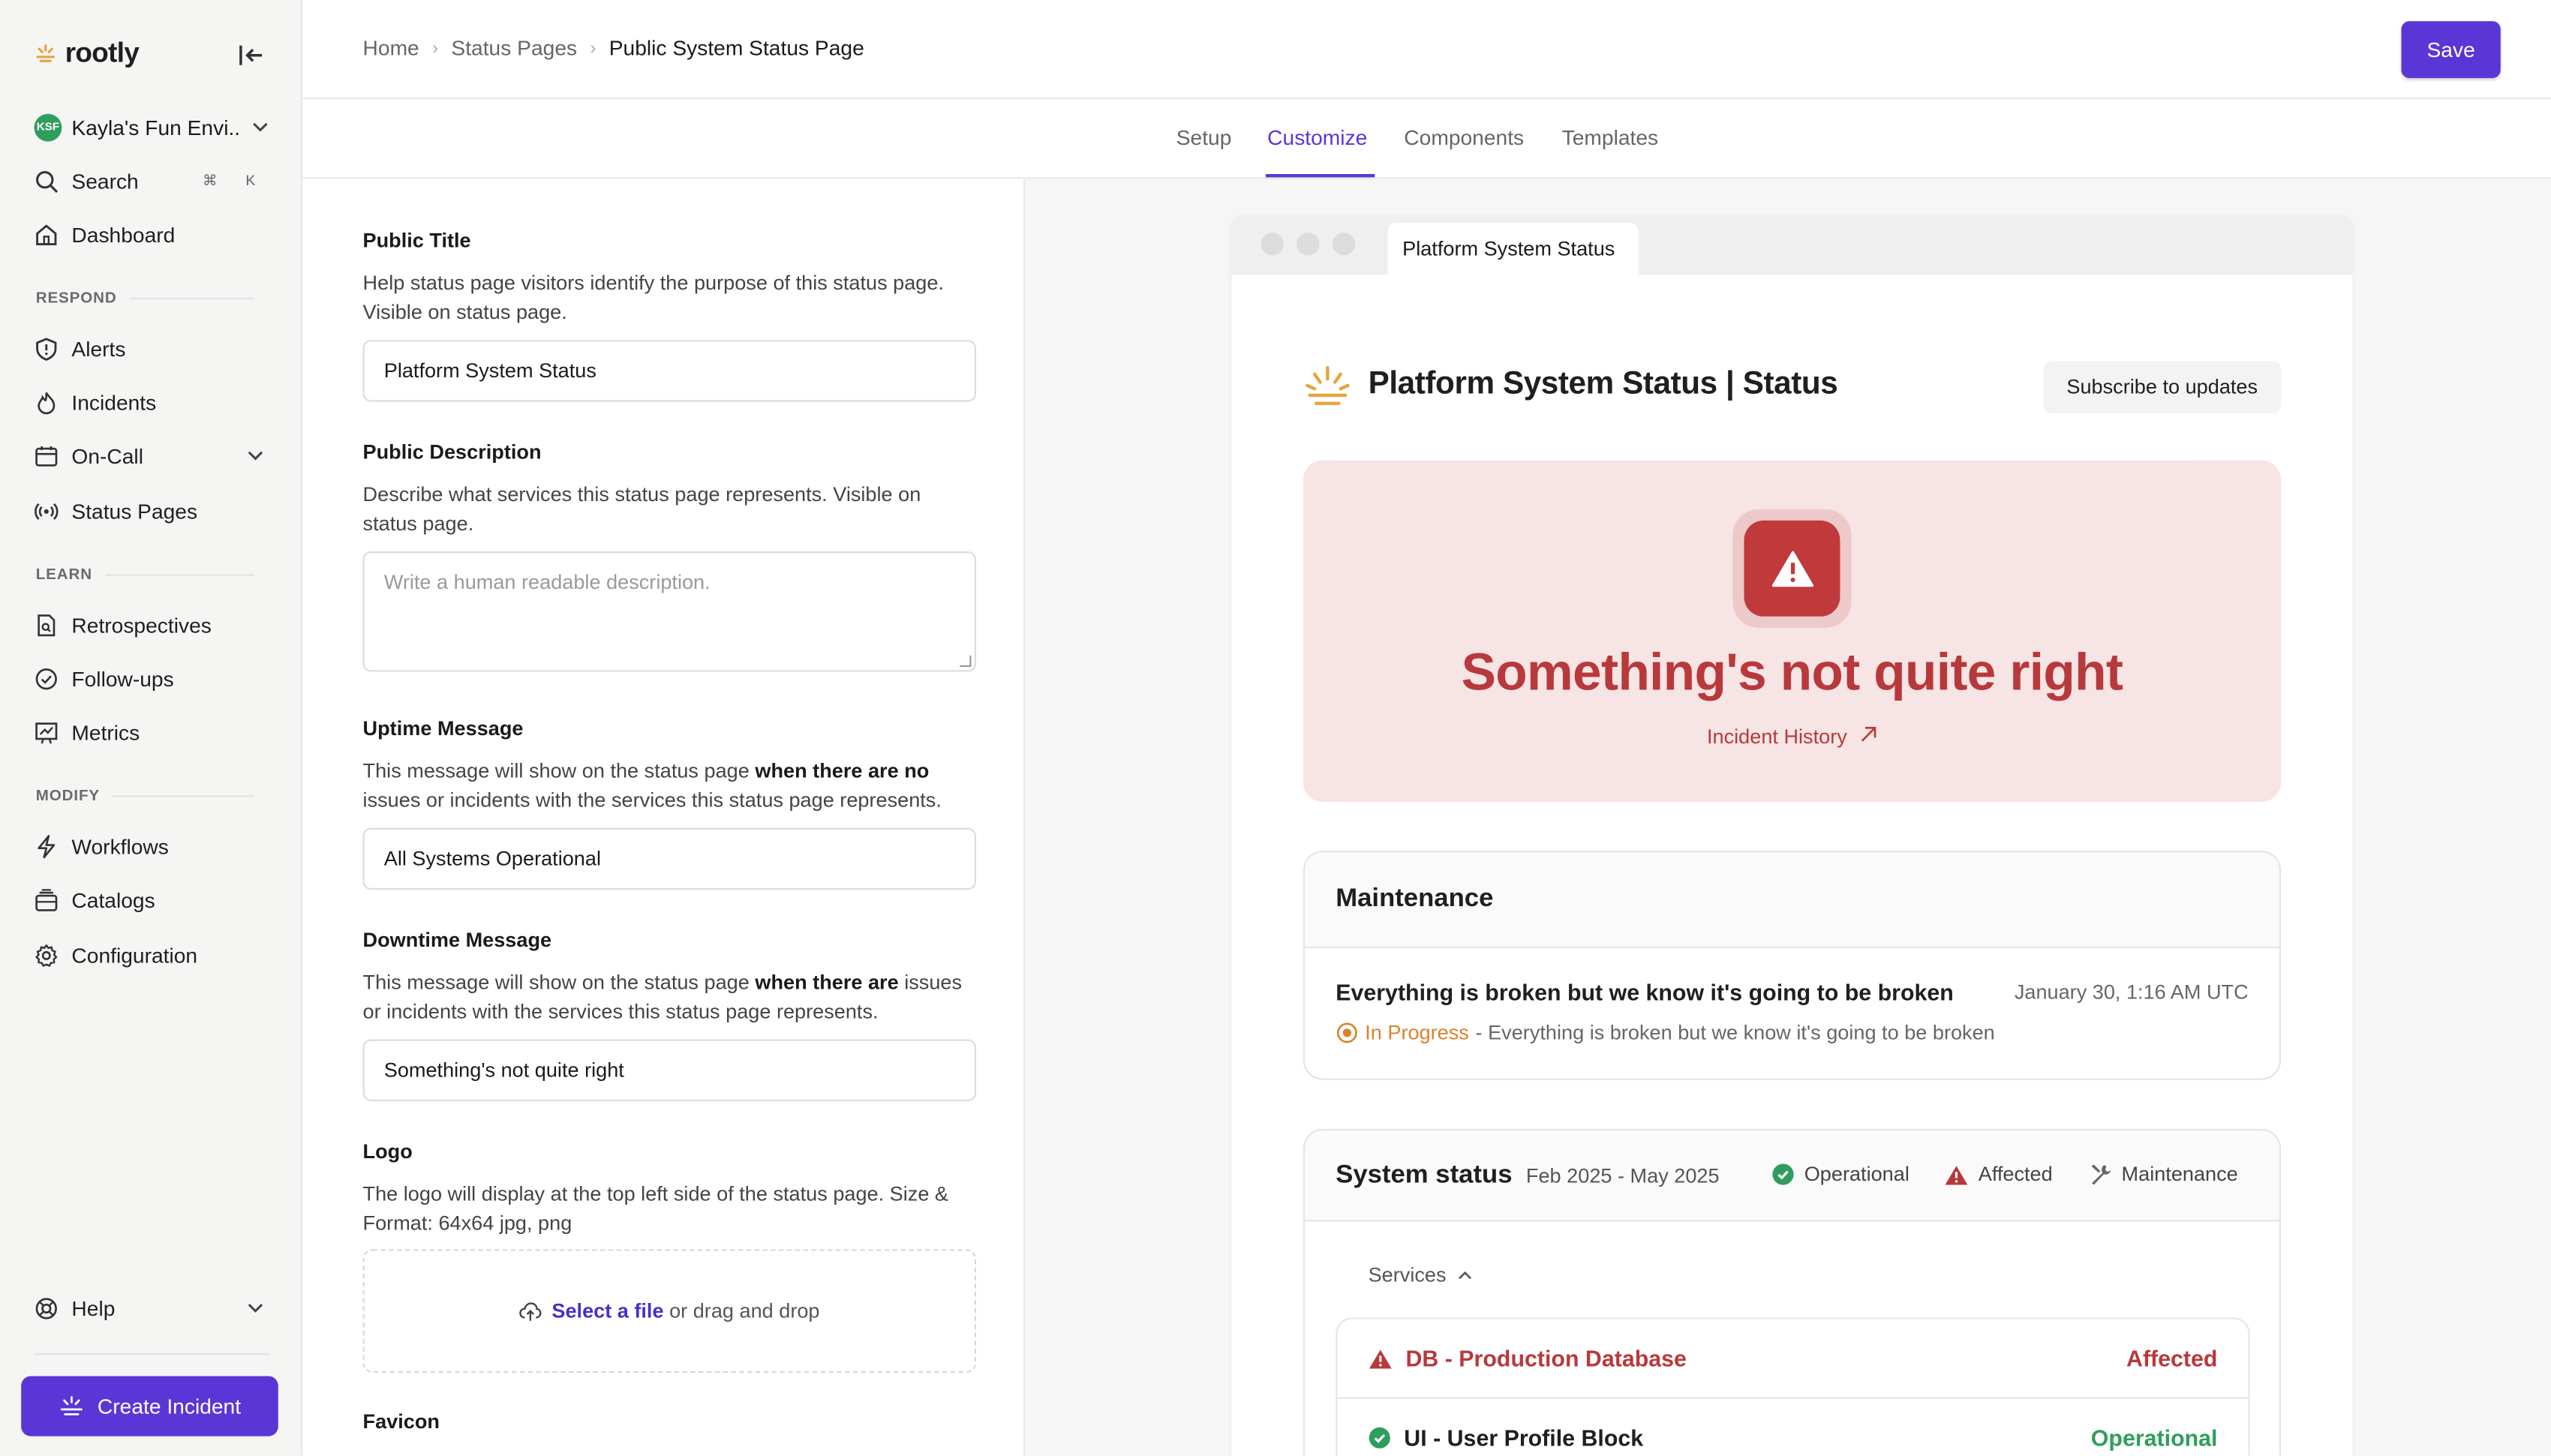 Image resolution: width=2551 pixels, height=1456 pixels. I want to click on catalog-icon, so click(46, 899).